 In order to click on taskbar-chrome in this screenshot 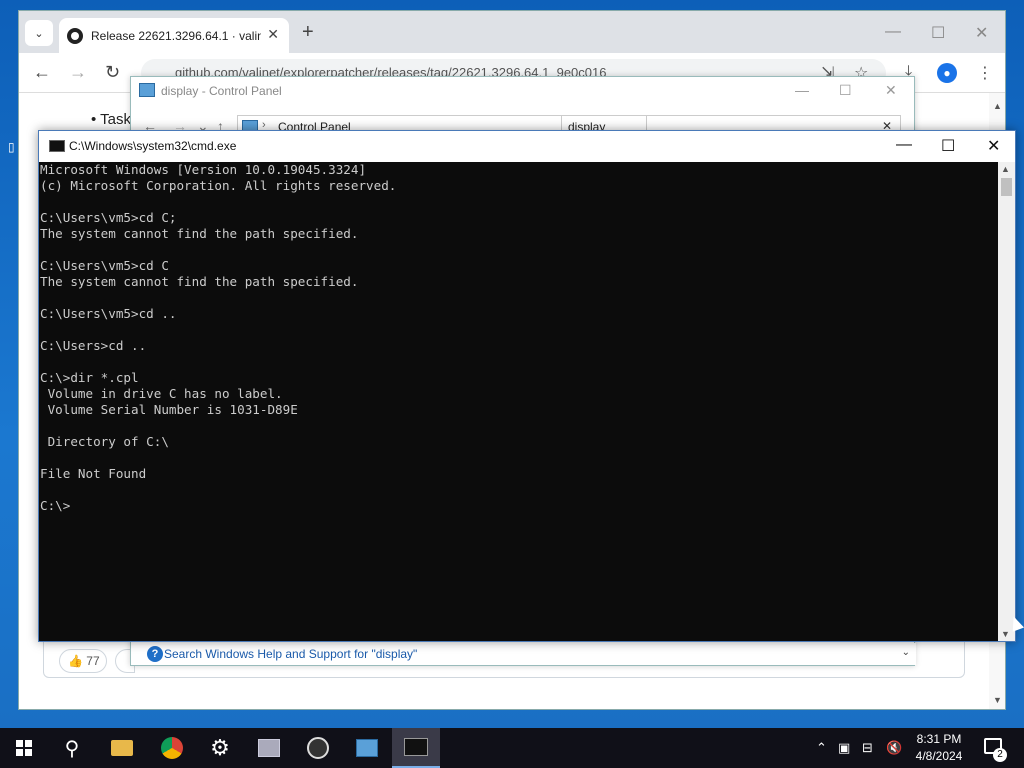, I will do `click(172, 748)`.